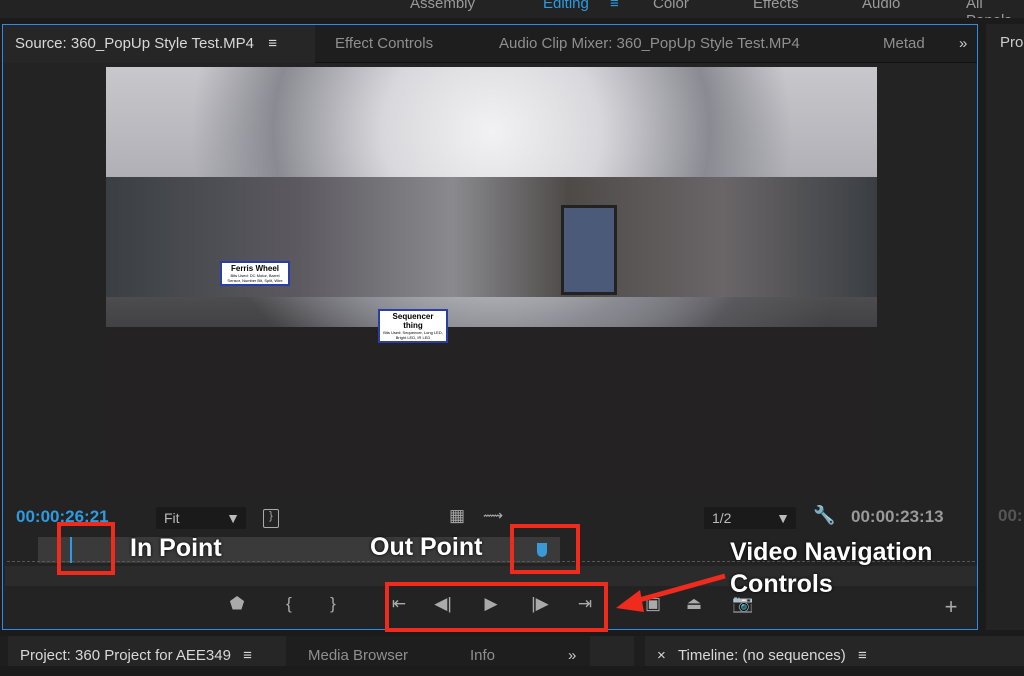  I want to click on program-timecode: 00:, so click(1010, 515).